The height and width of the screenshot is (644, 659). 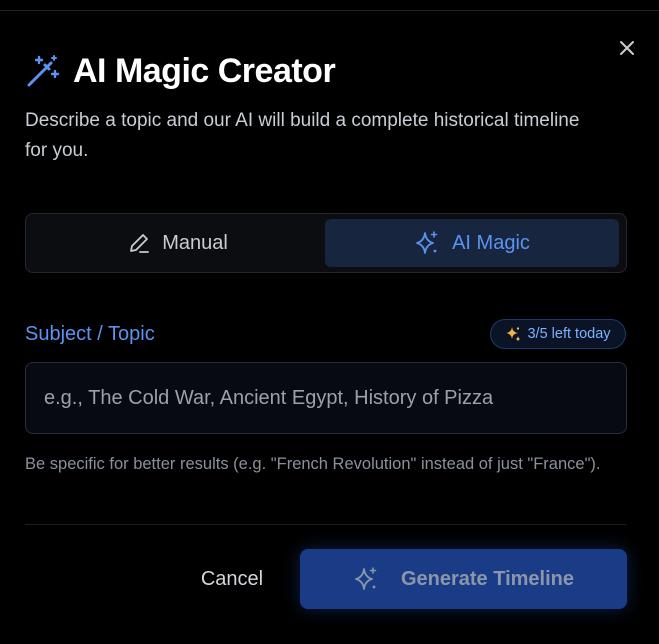 I want to click on topic-label: Subject / Topic, so click(x=90, y=334).